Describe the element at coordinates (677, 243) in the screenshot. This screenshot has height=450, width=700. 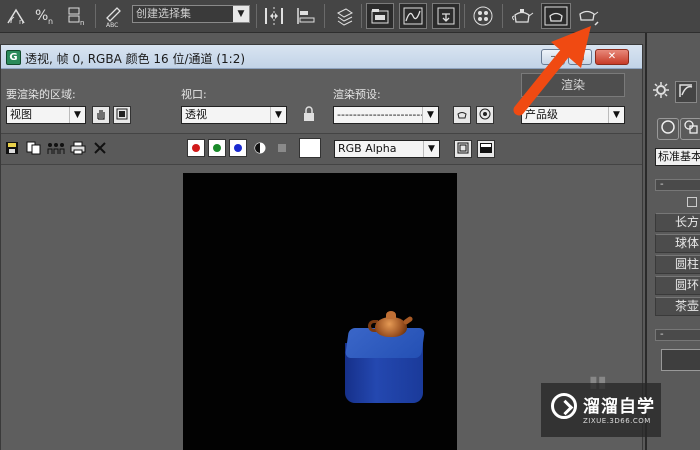
I see `sphere-button: 球体` at that location.